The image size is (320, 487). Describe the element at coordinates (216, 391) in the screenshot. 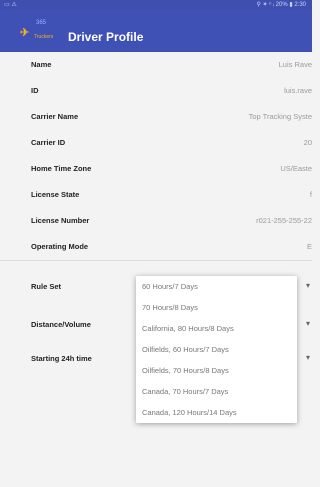

I see `dropdown-option: Canada, 70 Hours/7 Days` at that location.